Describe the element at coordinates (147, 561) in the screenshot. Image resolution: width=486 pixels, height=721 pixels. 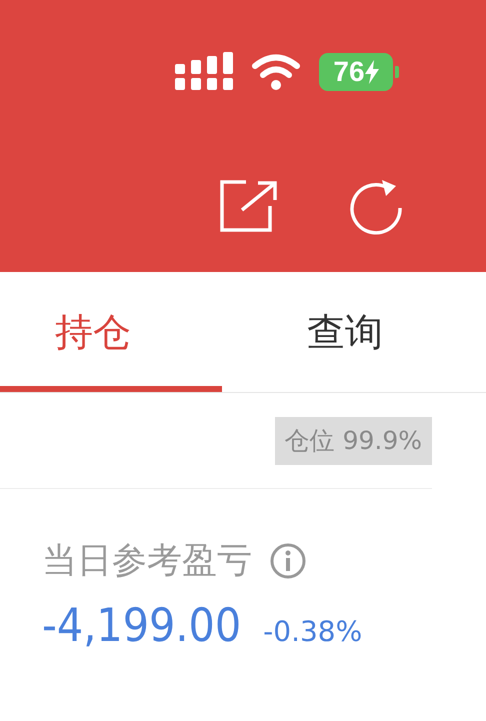
I see `daily-pnl-label: 当日参考盈亏` at that location.